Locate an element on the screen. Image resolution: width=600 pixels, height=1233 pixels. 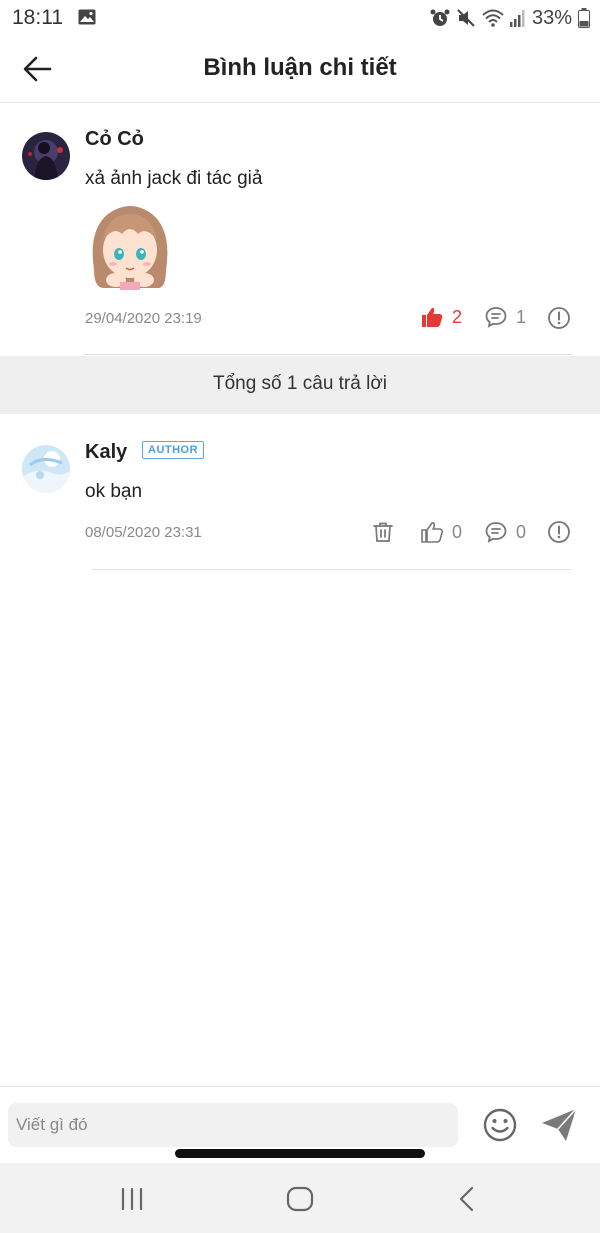
smile-icon is located at coordinates (500, 1125).